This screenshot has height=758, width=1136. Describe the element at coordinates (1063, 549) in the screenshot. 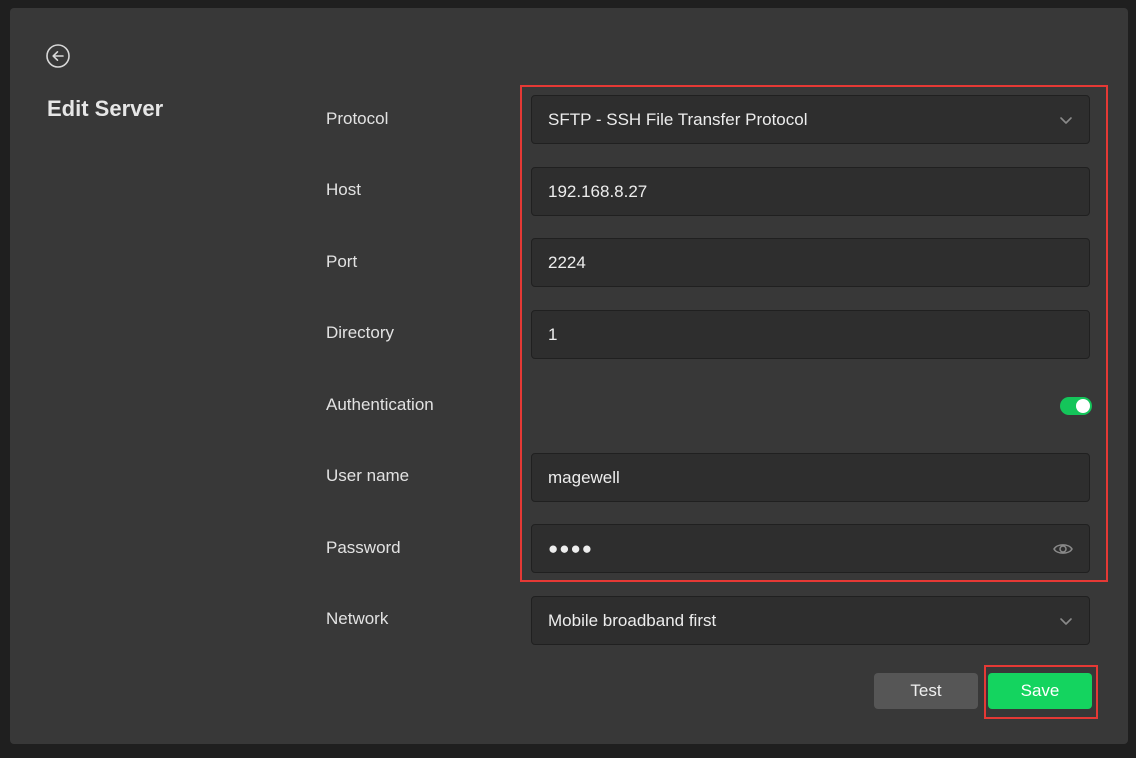

I see `eye-icon` at that location.